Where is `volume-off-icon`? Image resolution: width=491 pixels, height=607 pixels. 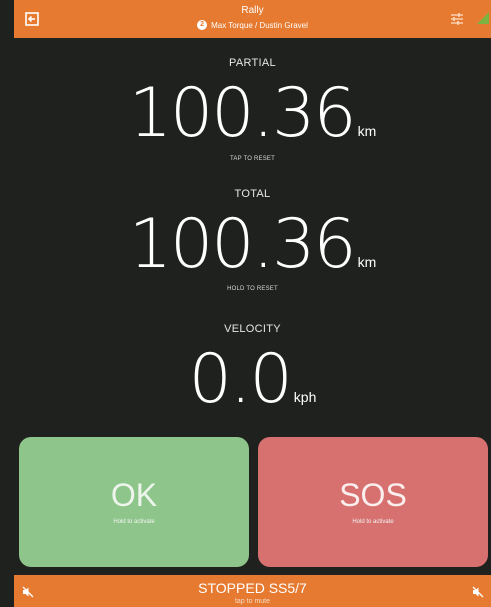
volume-off-icon is located at coordinates (478, 592).